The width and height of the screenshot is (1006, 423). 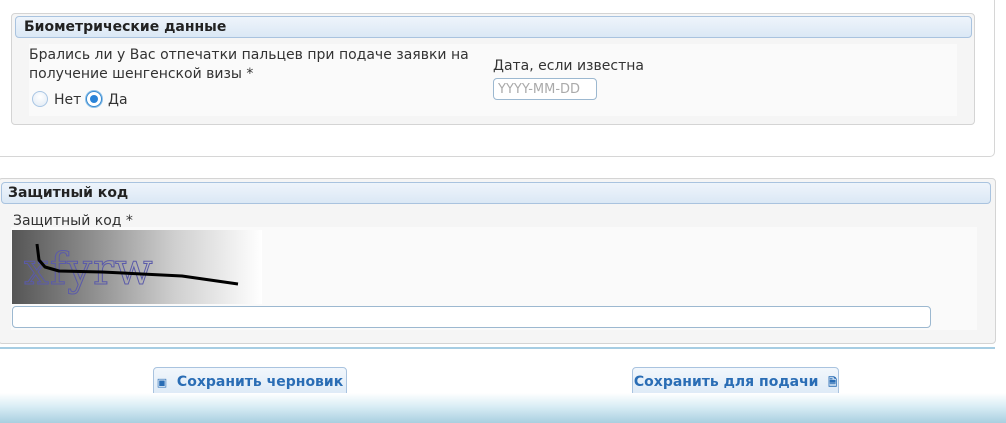 What do you see at coordinates (496, 193) in the screenshot?
I see `security-code-header: Защитный код` at bounding box center [496, 193].